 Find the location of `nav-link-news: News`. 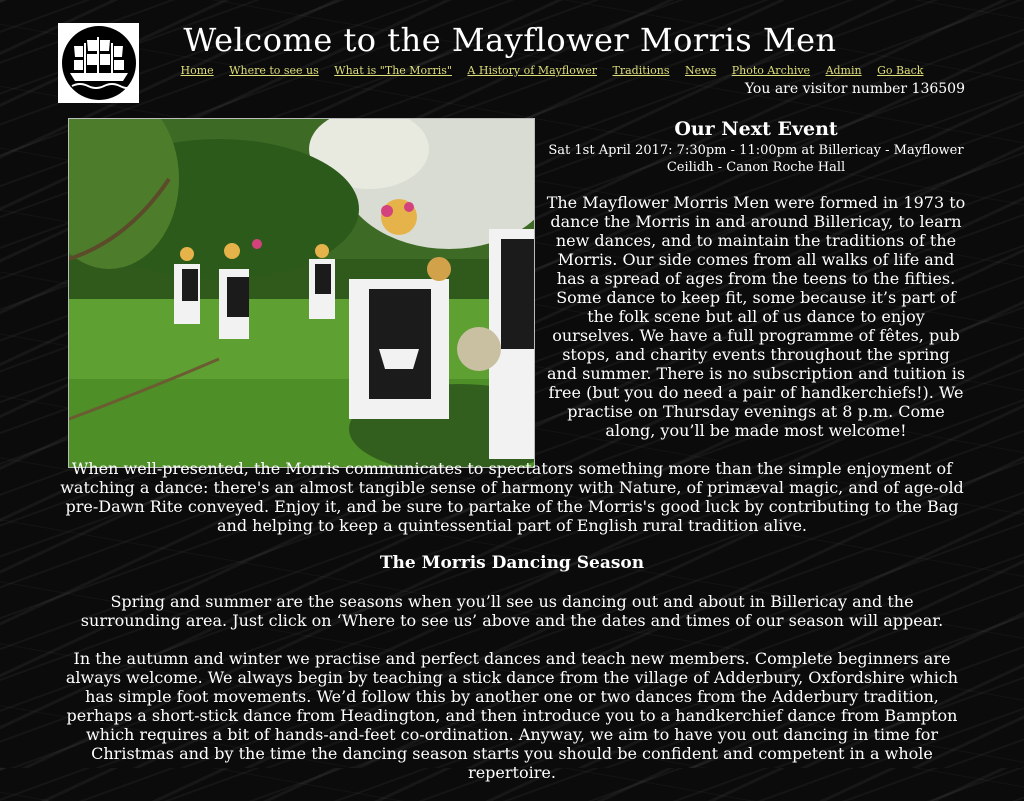

nav-link-news: News is located at coordinates (700, 70).